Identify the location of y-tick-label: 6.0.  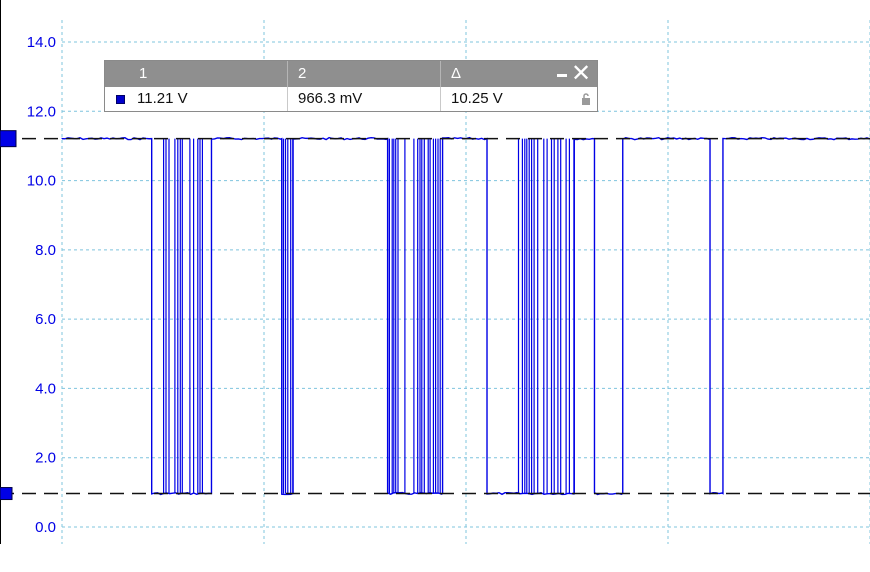
(45, 319).